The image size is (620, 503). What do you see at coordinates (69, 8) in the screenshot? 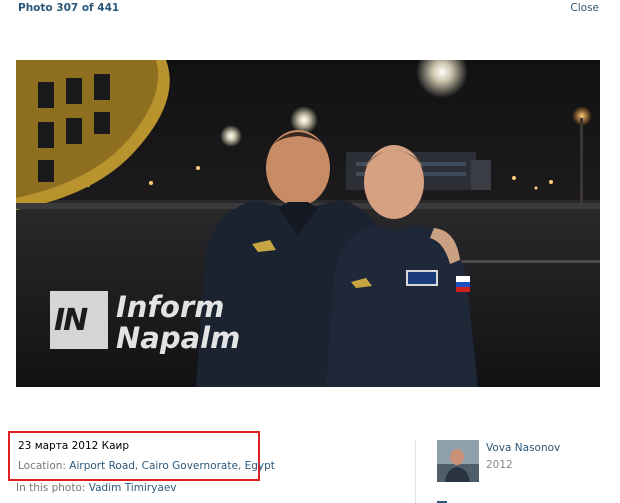
I see `photo-counter: Photo 307 of 441` at bounding box center [69, 8].